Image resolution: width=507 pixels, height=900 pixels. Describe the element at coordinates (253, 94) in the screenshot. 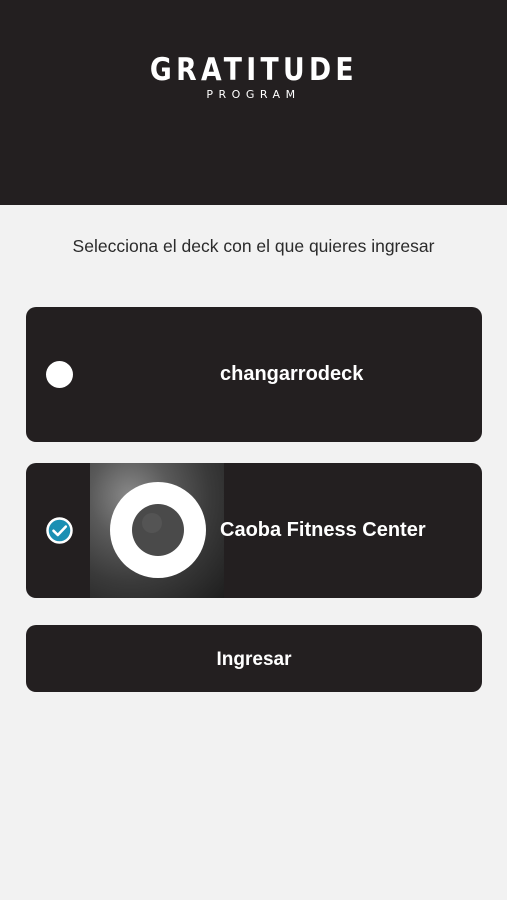

I see `logo-subtitle: PROGRAM` at that location.